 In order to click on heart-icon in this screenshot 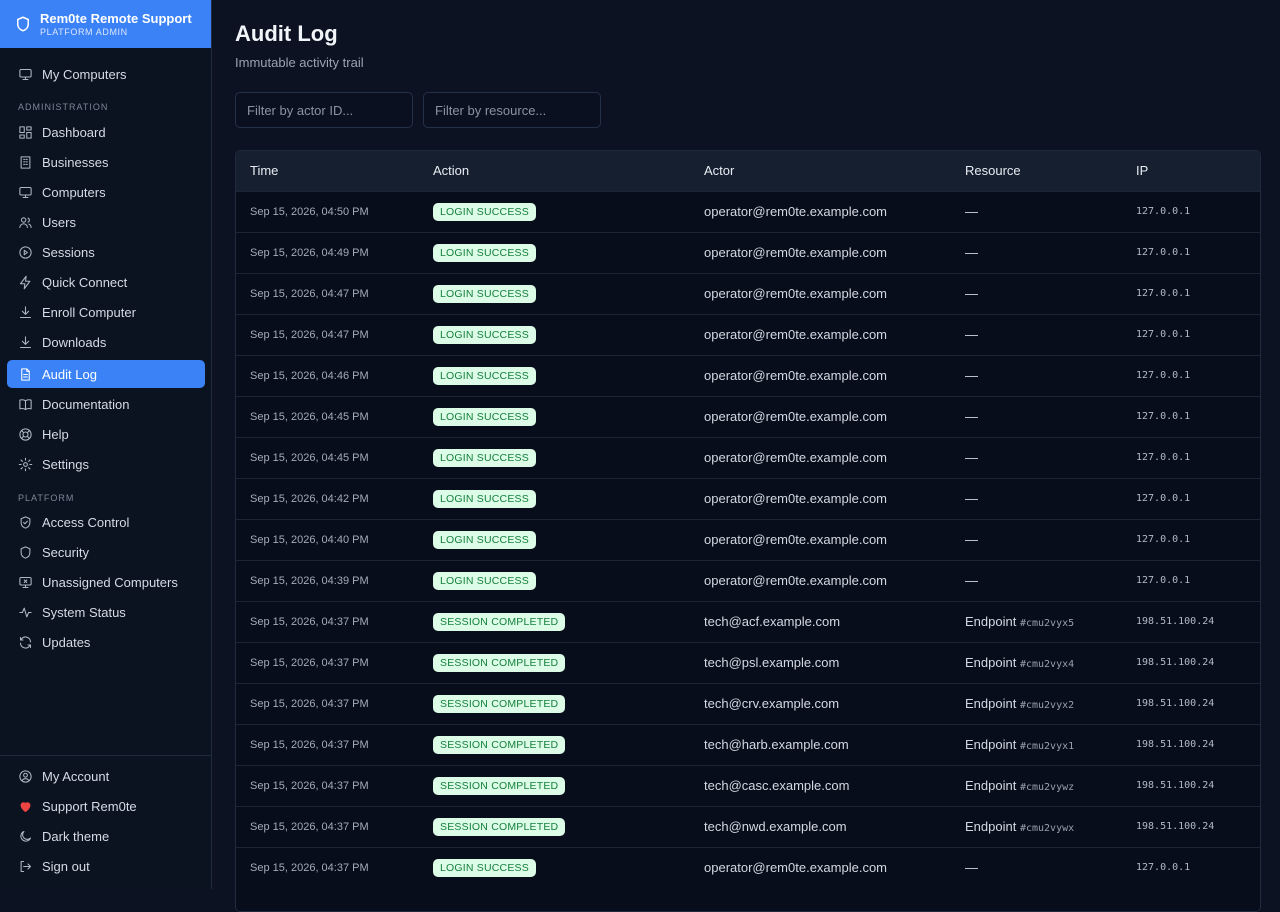, I will do `click(25, 806)`.